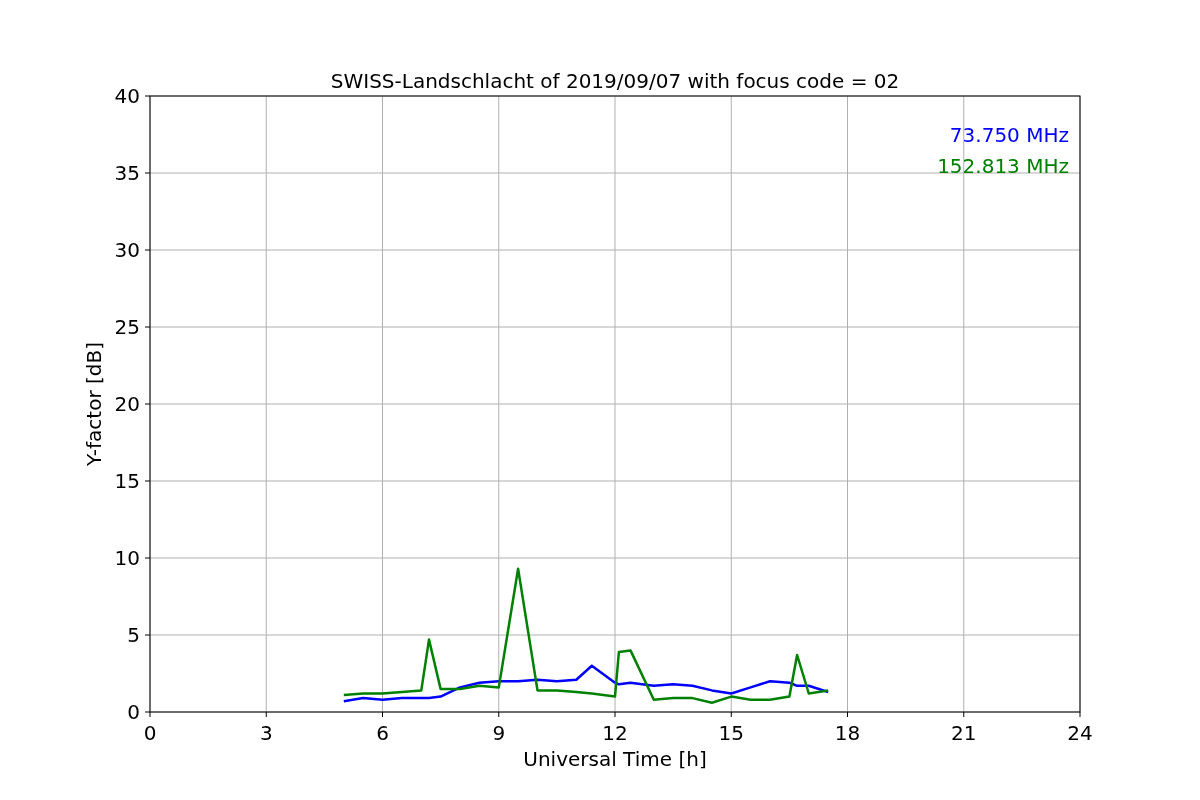  I want to click on tick-label: 21, so click(964, 733).